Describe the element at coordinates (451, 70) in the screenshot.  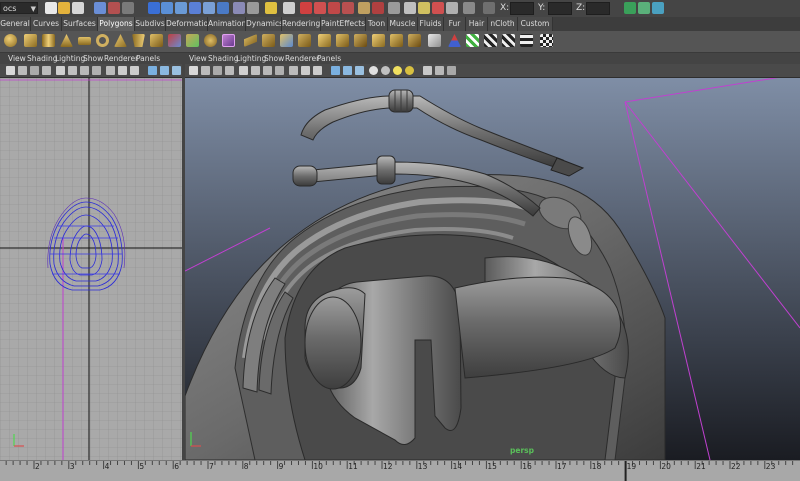
I see `xray-joints-icon` at that location.